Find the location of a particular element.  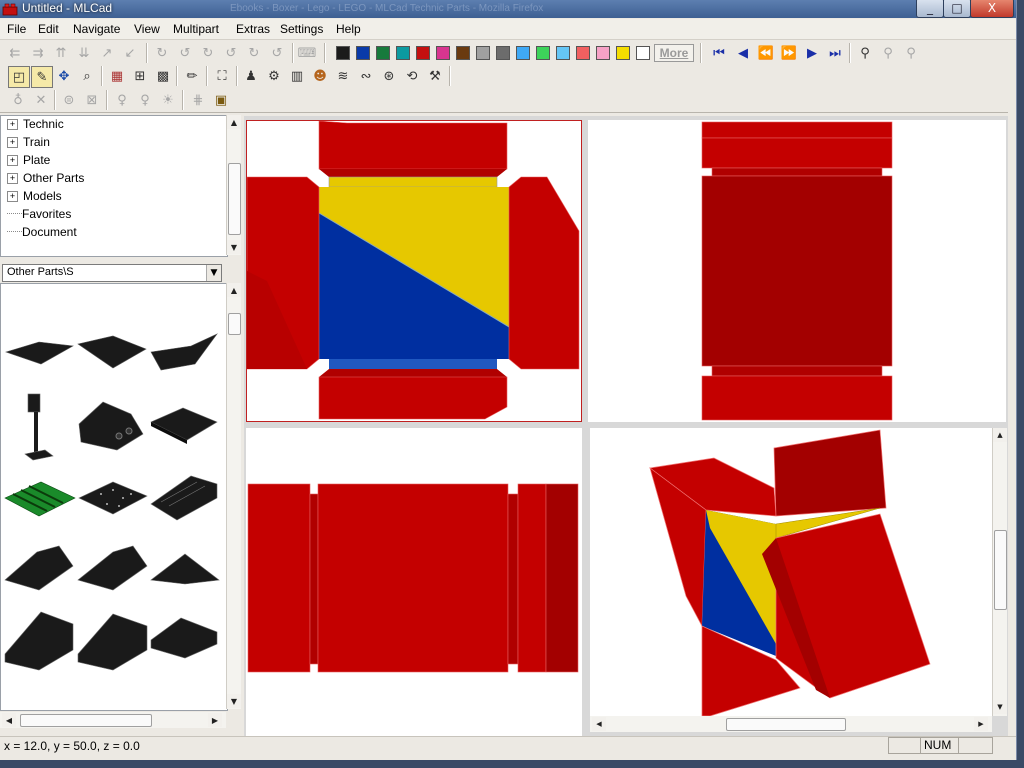

part-thumb-flat-slope-wedge-studs is located at coordinates (184, 352).